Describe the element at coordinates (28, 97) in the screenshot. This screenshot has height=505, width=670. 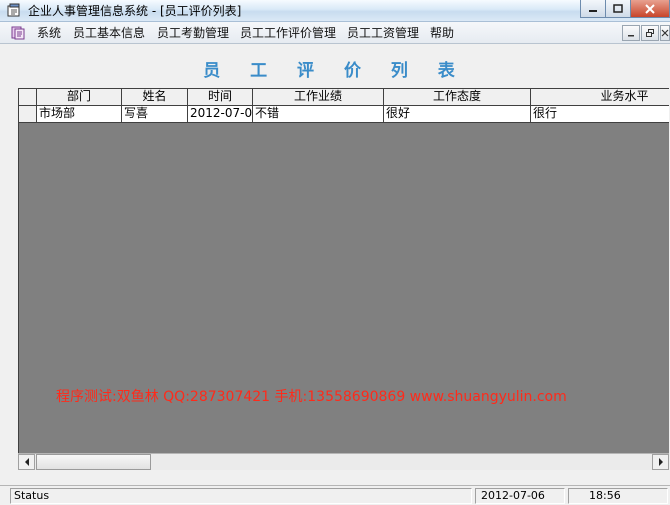
I see `row-selector-header` at that location.